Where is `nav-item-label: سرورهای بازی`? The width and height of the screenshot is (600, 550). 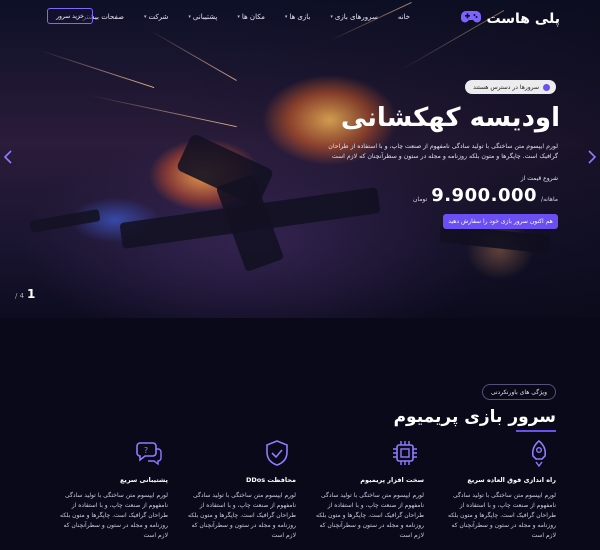
nav-item-label: سرورهای بازی is located at coordinates (356, 17).